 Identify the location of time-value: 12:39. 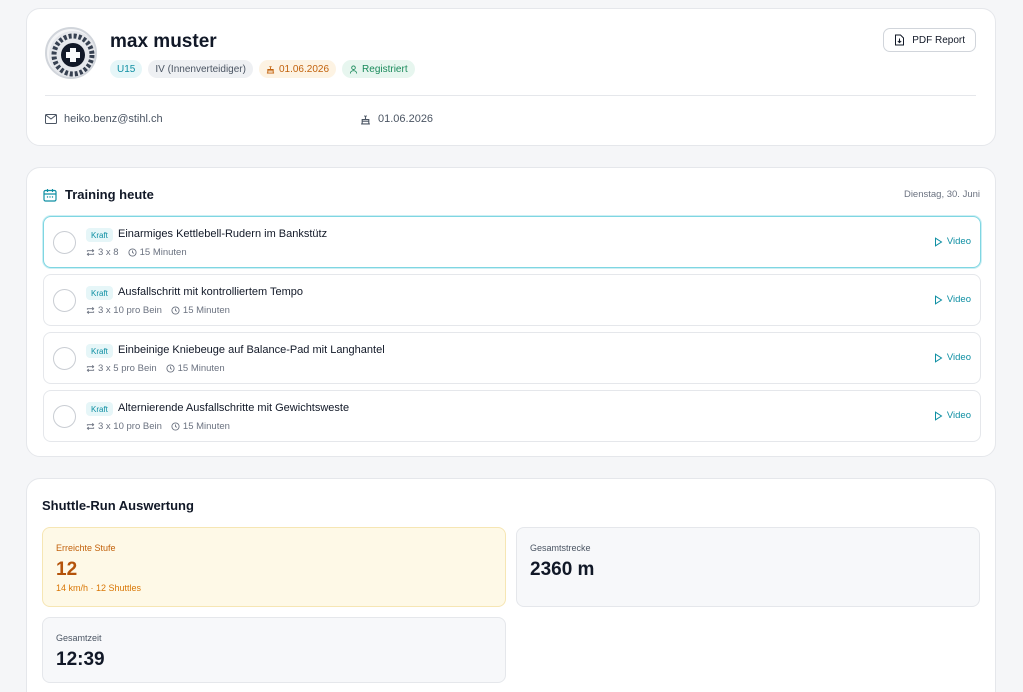
(80, 659).